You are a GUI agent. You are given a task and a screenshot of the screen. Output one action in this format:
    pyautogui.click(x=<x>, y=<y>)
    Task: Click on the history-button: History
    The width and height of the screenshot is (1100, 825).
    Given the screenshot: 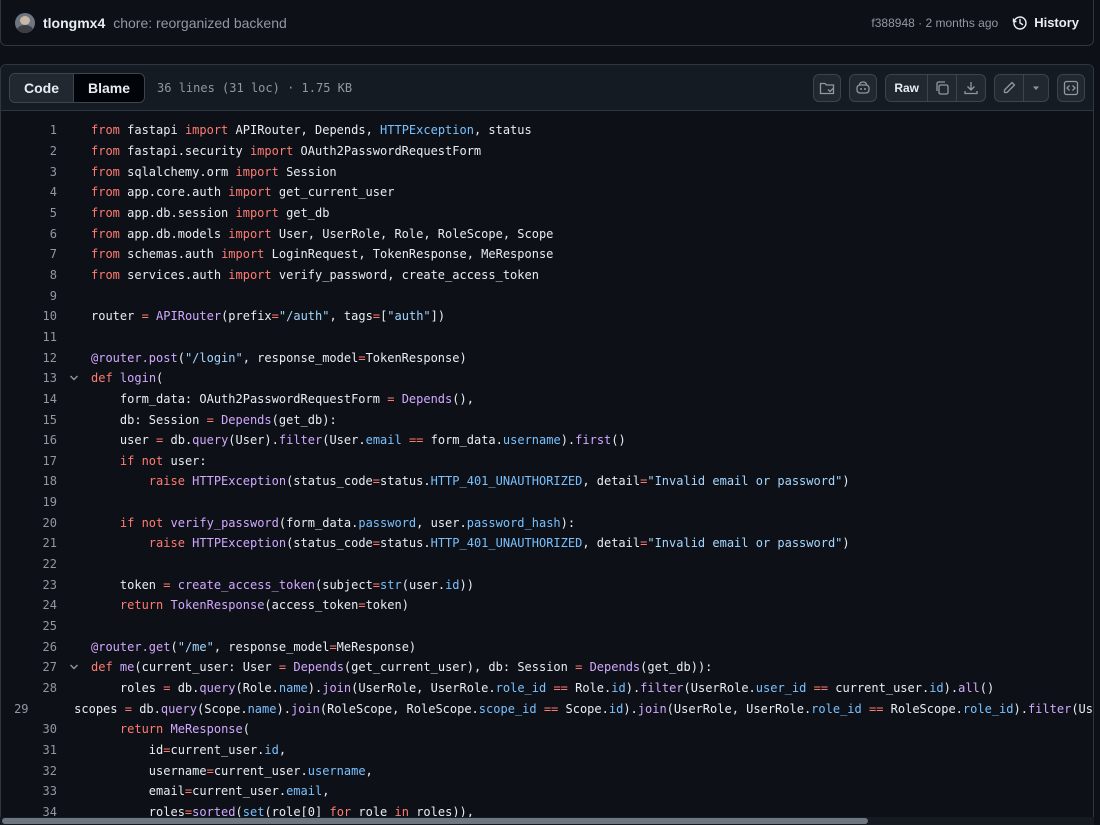 What is the action you would take?
    pyautogui.click(x=1045, y=23)
    